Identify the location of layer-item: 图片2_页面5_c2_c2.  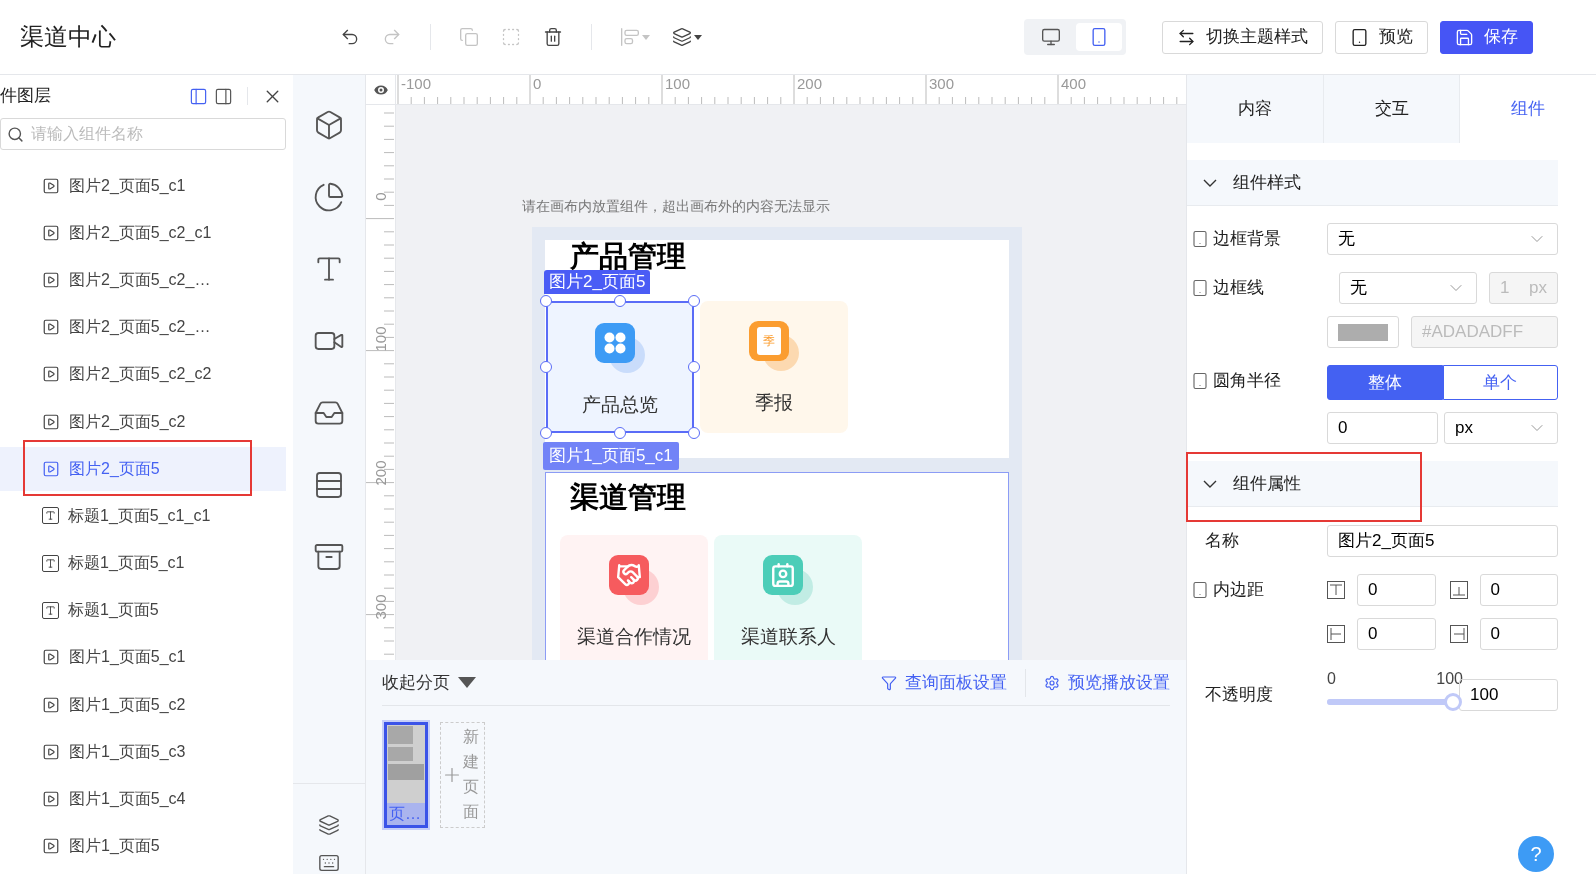
(143, 374).